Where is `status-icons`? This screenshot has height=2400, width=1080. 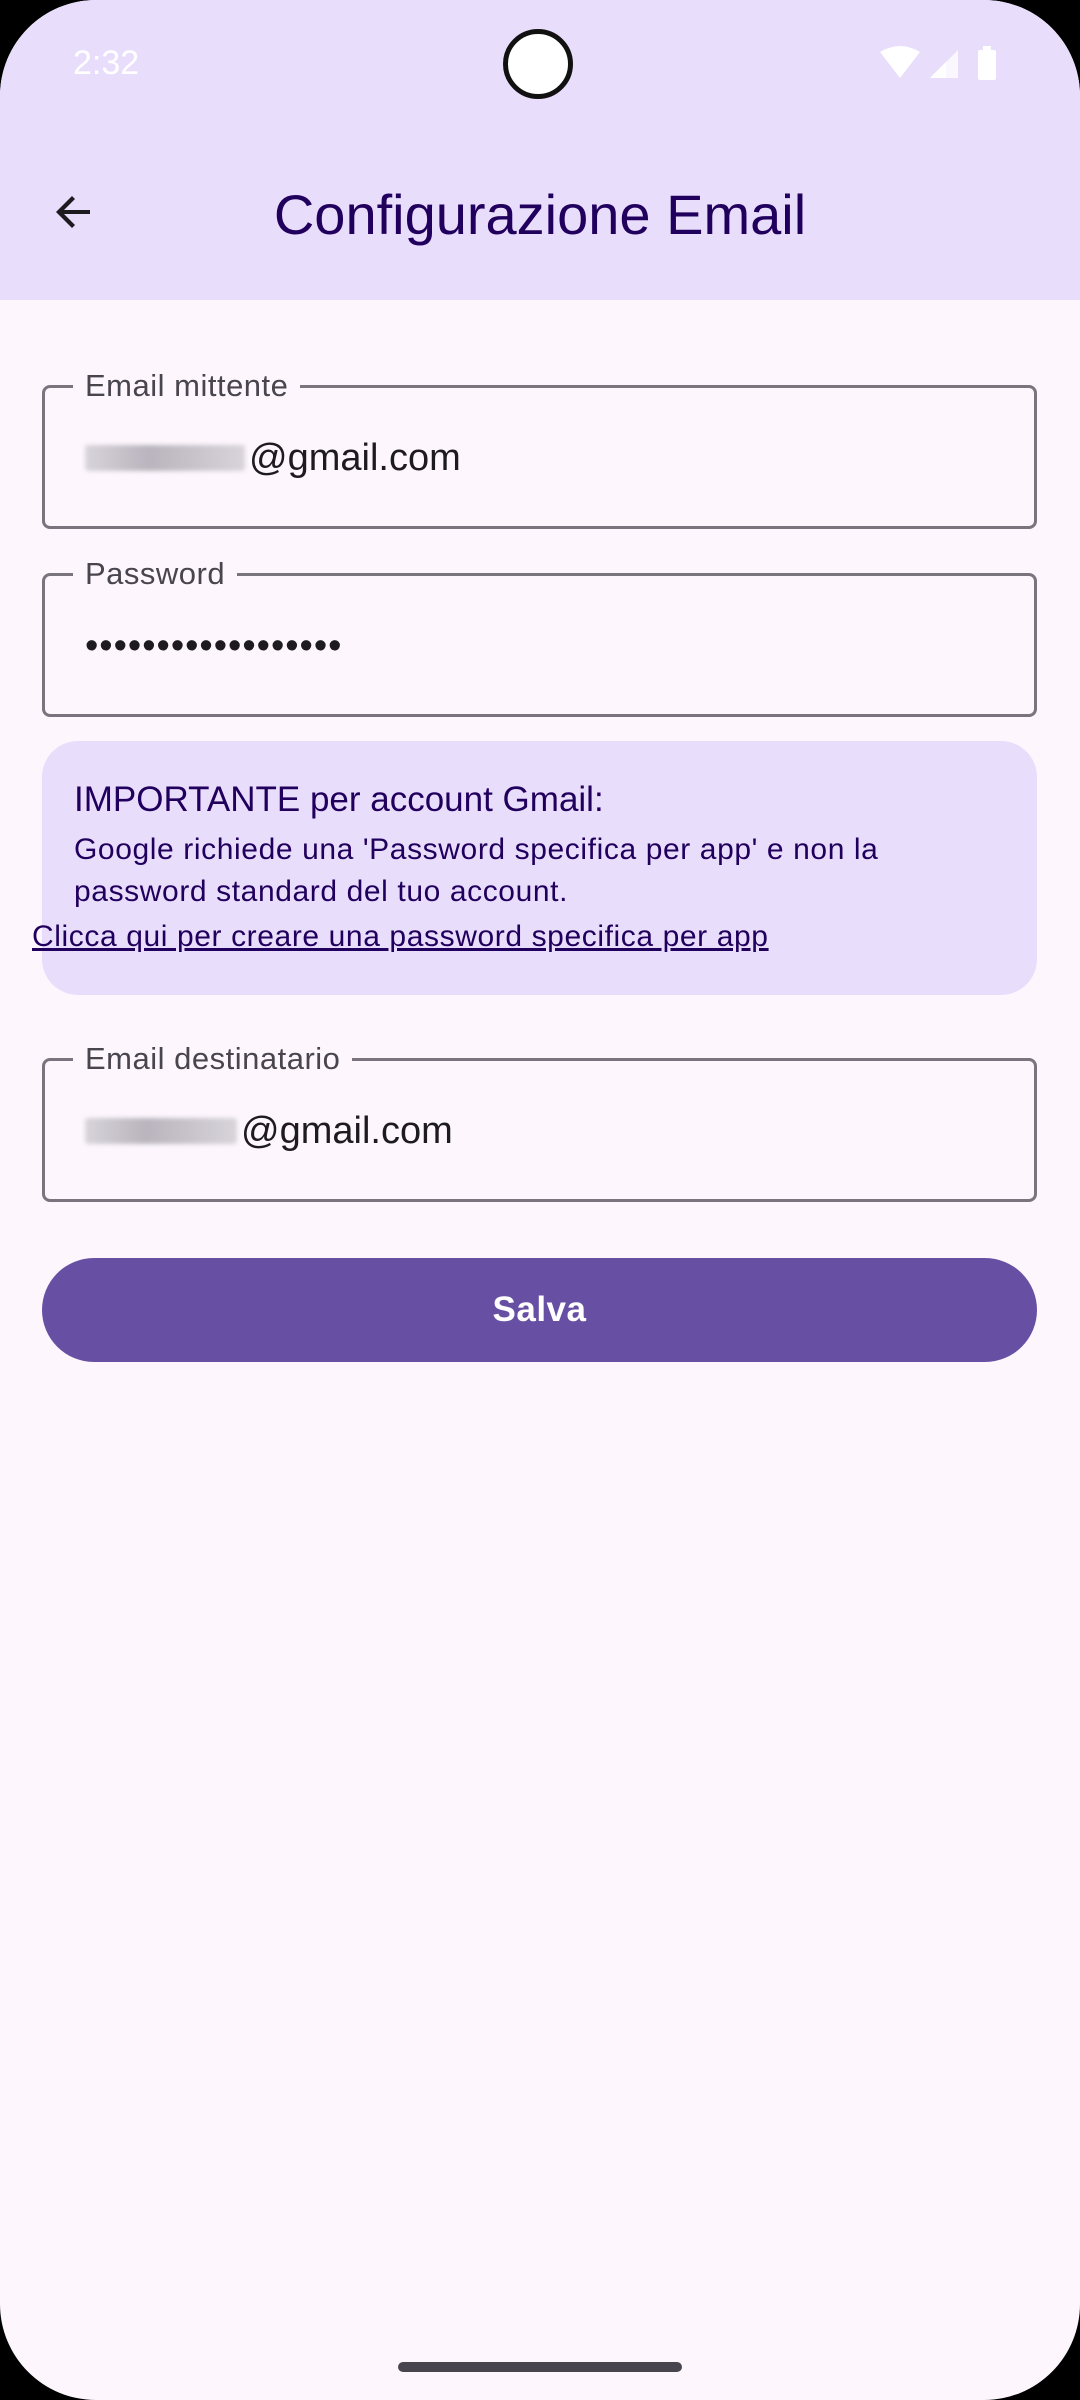 status-icons is located at coordinates (945, 64).